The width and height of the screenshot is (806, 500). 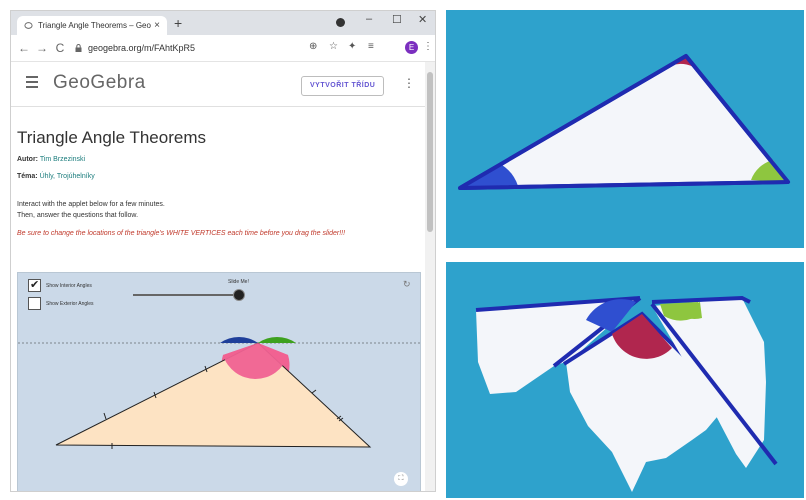 I want to click on forward-button: →, so click(x=42, y=48).